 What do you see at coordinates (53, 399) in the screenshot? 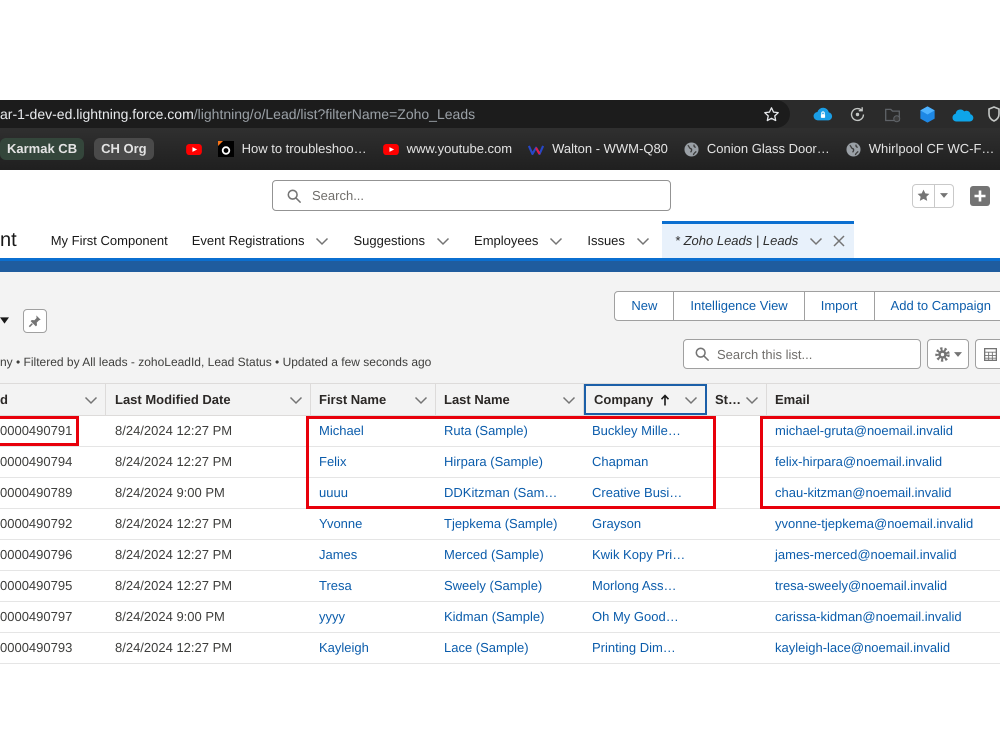
I see `column-header: d` at bounding box center [53, 399].